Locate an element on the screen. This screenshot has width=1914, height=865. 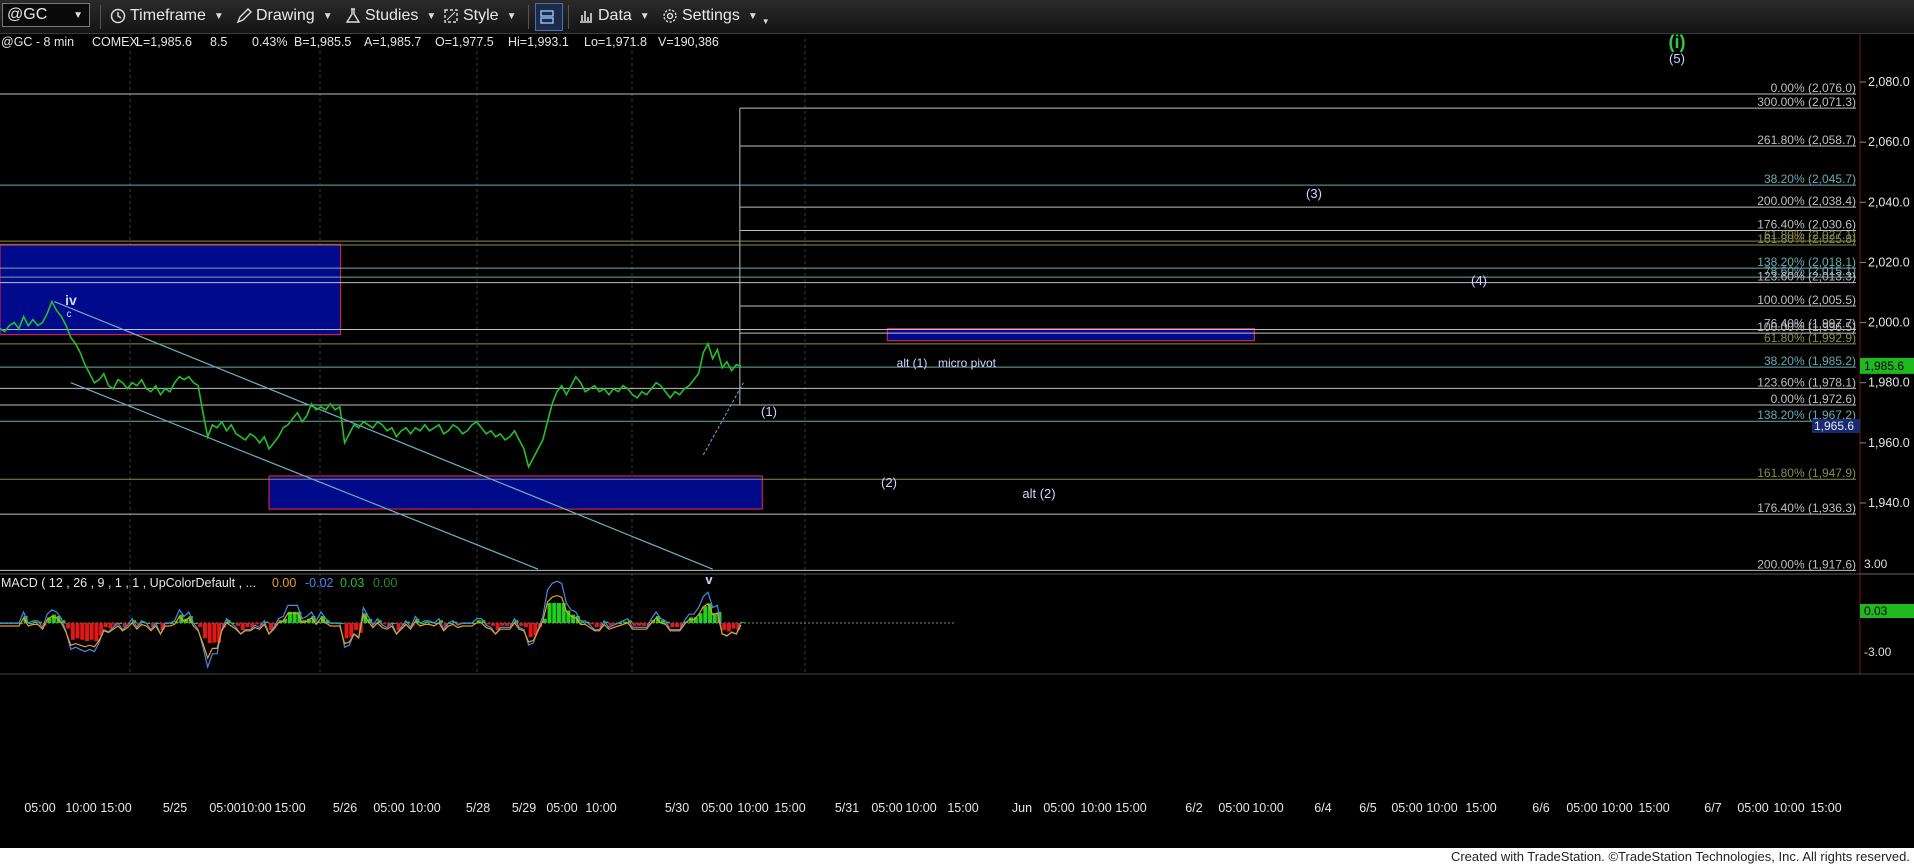
data-label: Data is located at coordinates (615, 15).